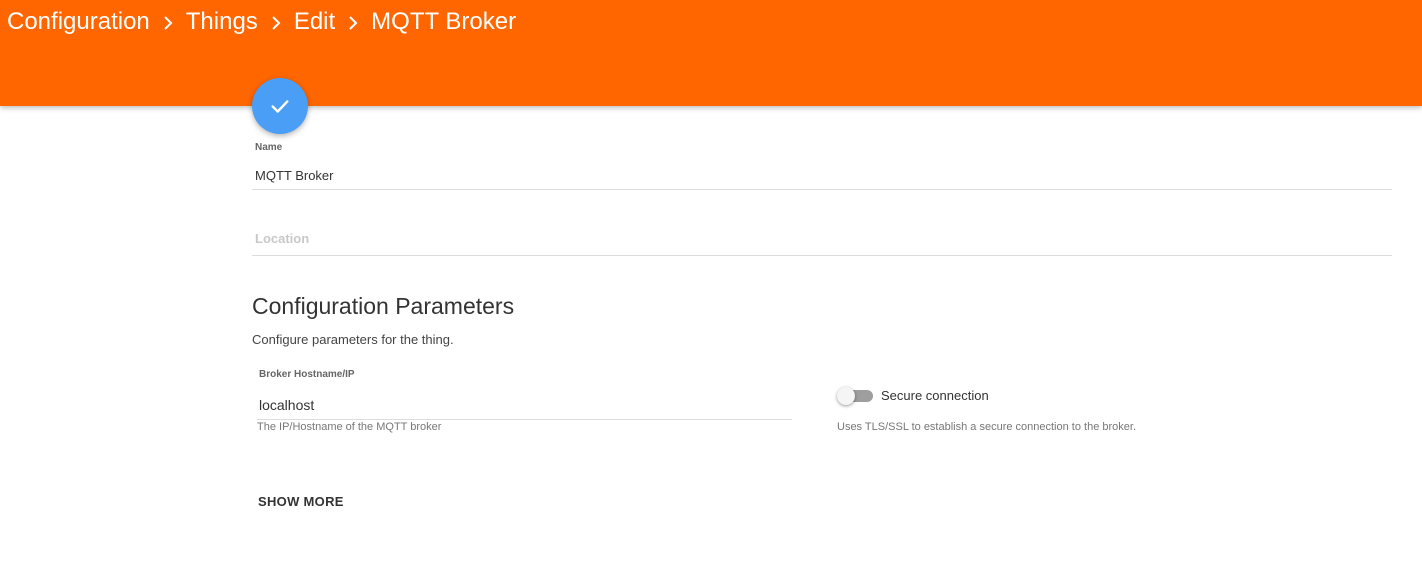  What do you see at coordinates (294, 175) in the screenshot?
I see `name-input: MQTT Broker` at bounding box center [294, 175].